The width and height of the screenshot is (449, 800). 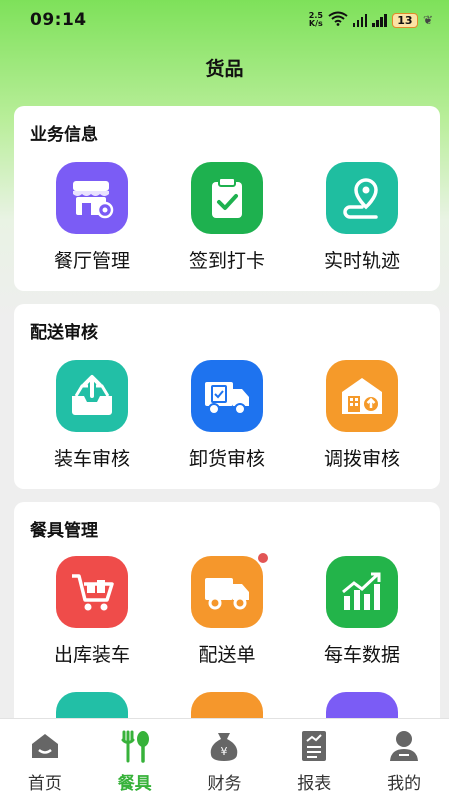 I want to click on tile-unloading-review: 卸货审核, so click(x=227, y=415).